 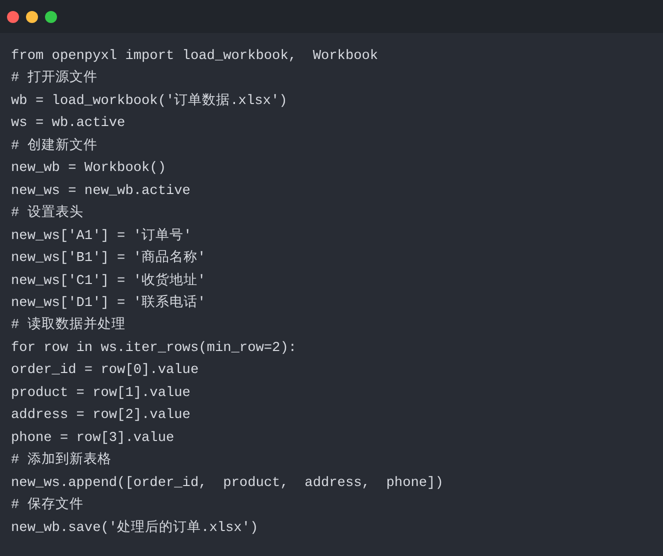 What do you see at coordinates (47, 506) in the screenshot?
I see `code-line: # 保存文件` at bounding box center [47, 506].